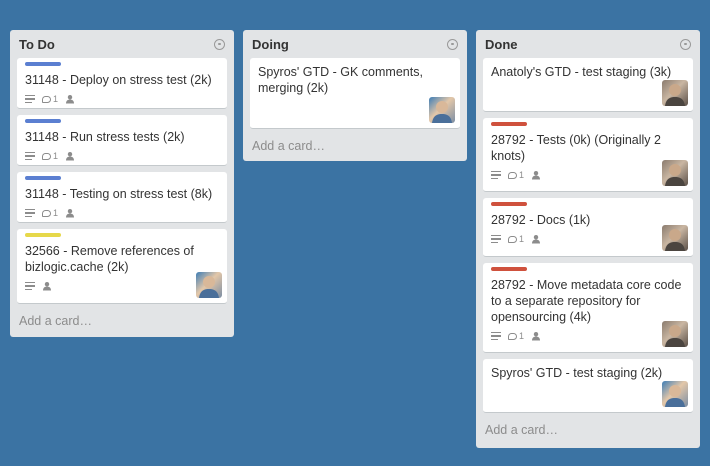 The height and width of the screenshot is (466, 710). What do you see at coordinates (37, 44) in the screenshot?
I see `list-title: To Do` at bounding box center [37, 44].